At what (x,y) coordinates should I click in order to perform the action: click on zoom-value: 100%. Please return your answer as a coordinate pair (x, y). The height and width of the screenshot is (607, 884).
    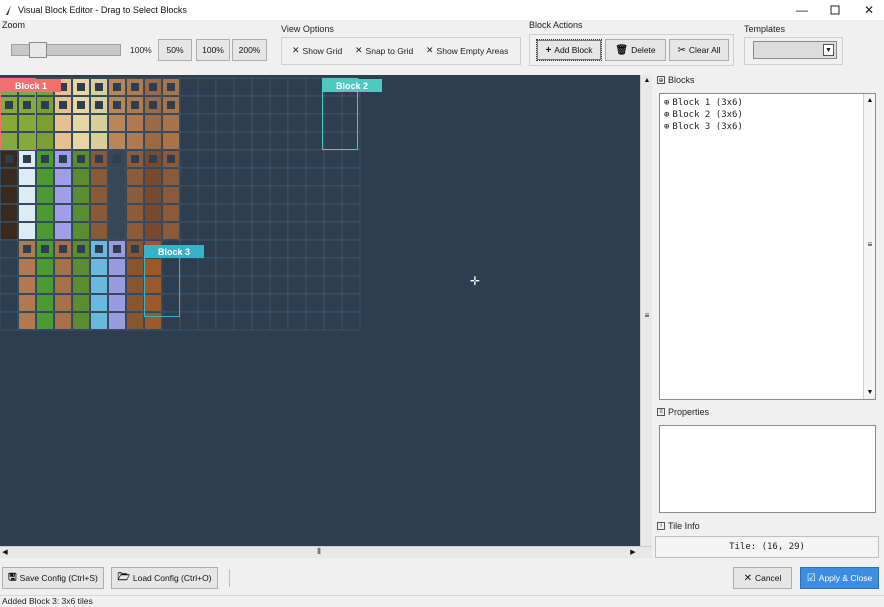
    Looking at the image, I should click on (141, 50).